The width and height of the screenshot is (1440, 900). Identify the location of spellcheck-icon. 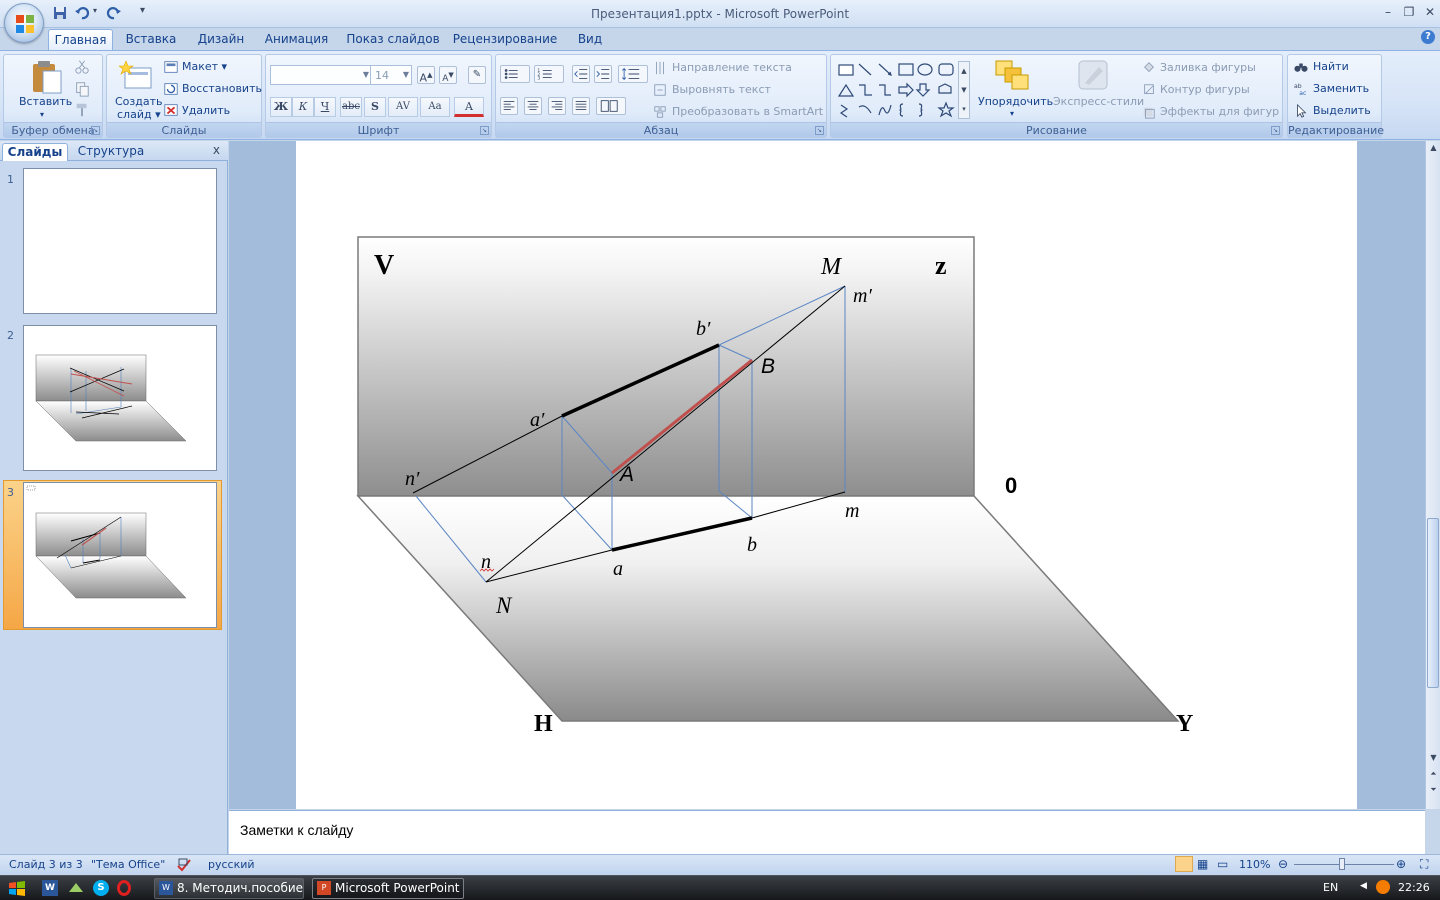
(184, 865).